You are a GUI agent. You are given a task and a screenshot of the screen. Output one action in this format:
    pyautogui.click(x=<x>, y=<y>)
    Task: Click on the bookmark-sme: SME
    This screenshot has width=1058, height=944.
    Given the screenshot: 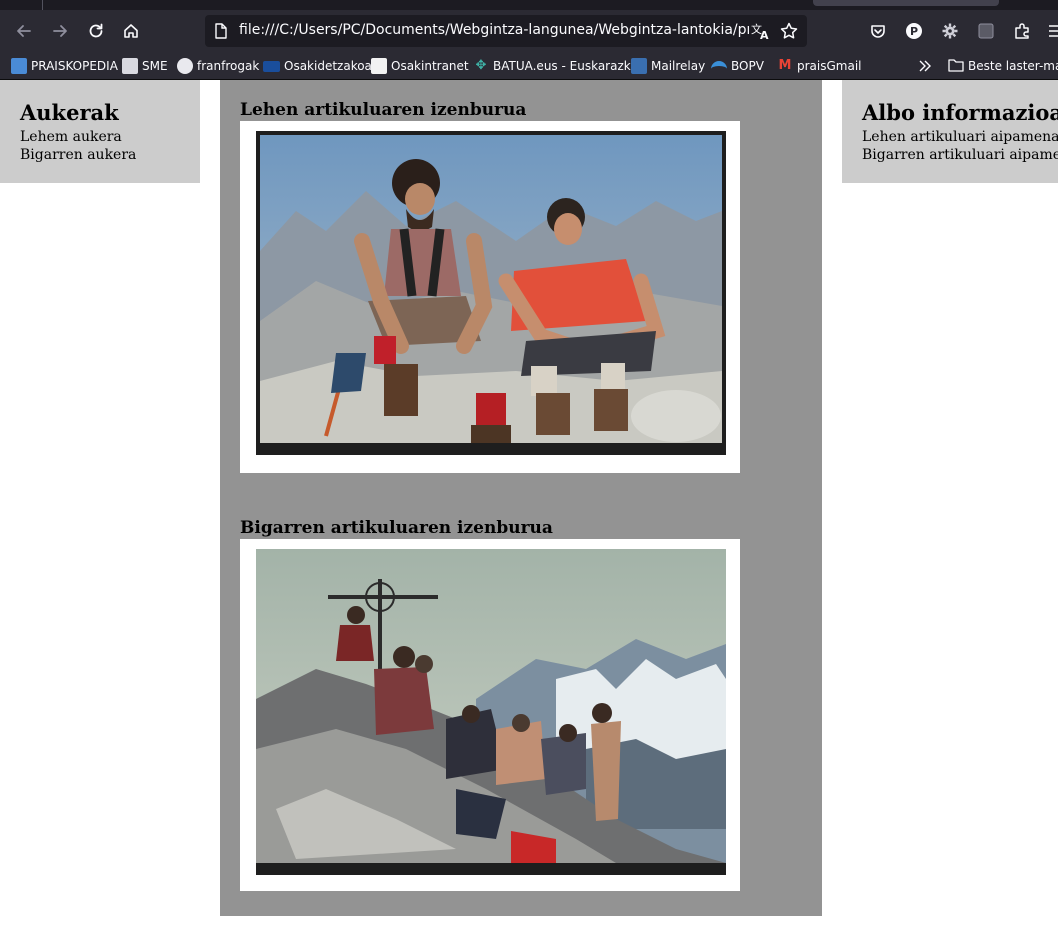 What is the action you would take?
    pyautogui.click(x=145, y=66)
    